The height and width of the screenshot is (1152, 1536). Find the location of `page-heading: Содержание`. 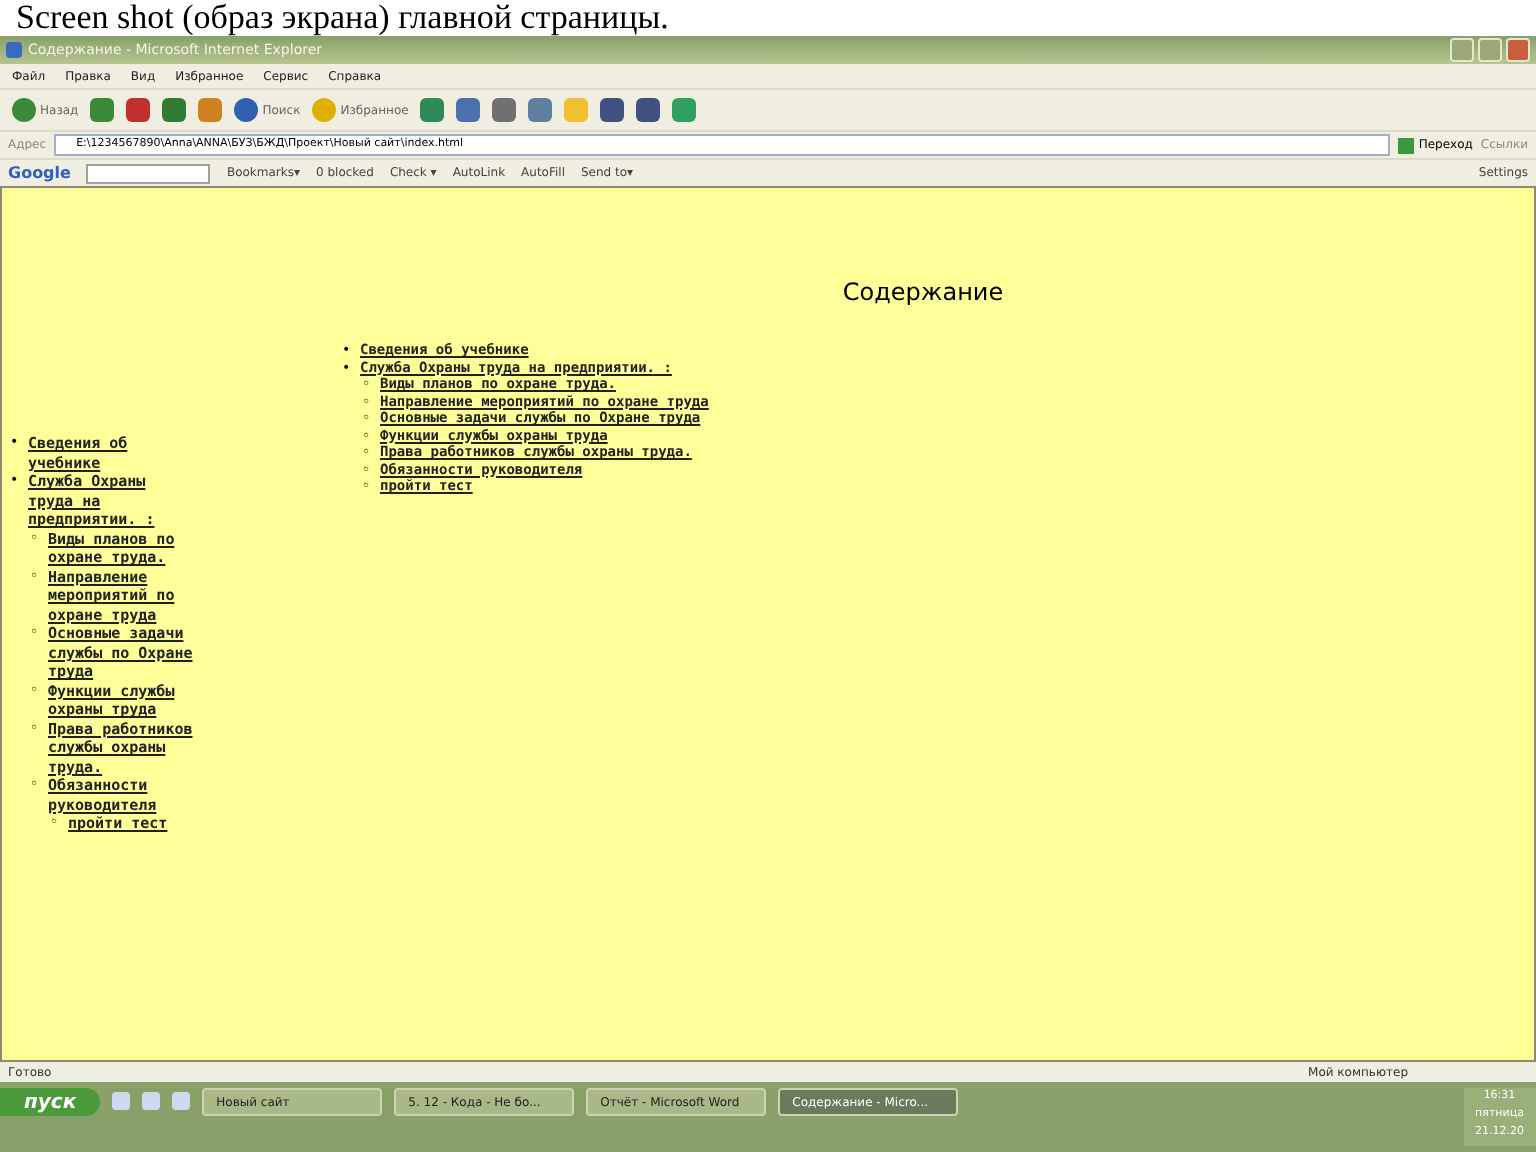

page-heading: Содержание is located at coordinates (923, 292).